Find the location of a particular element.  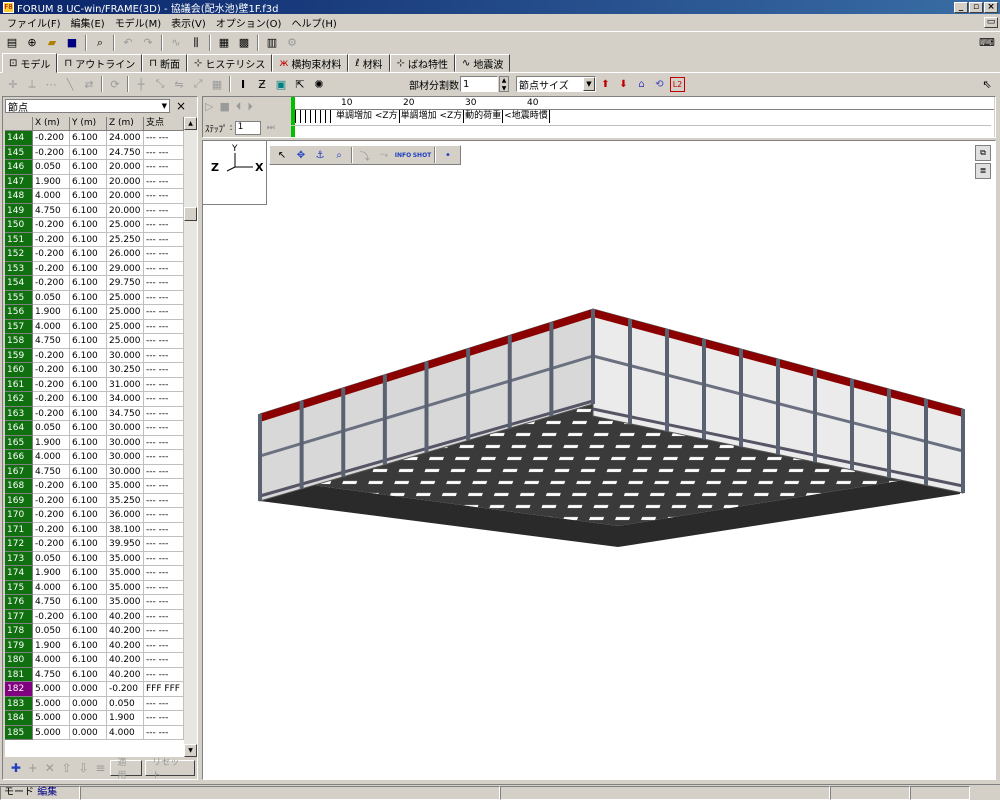

cell-z: 25.000 is located at coordinates (125, 341).